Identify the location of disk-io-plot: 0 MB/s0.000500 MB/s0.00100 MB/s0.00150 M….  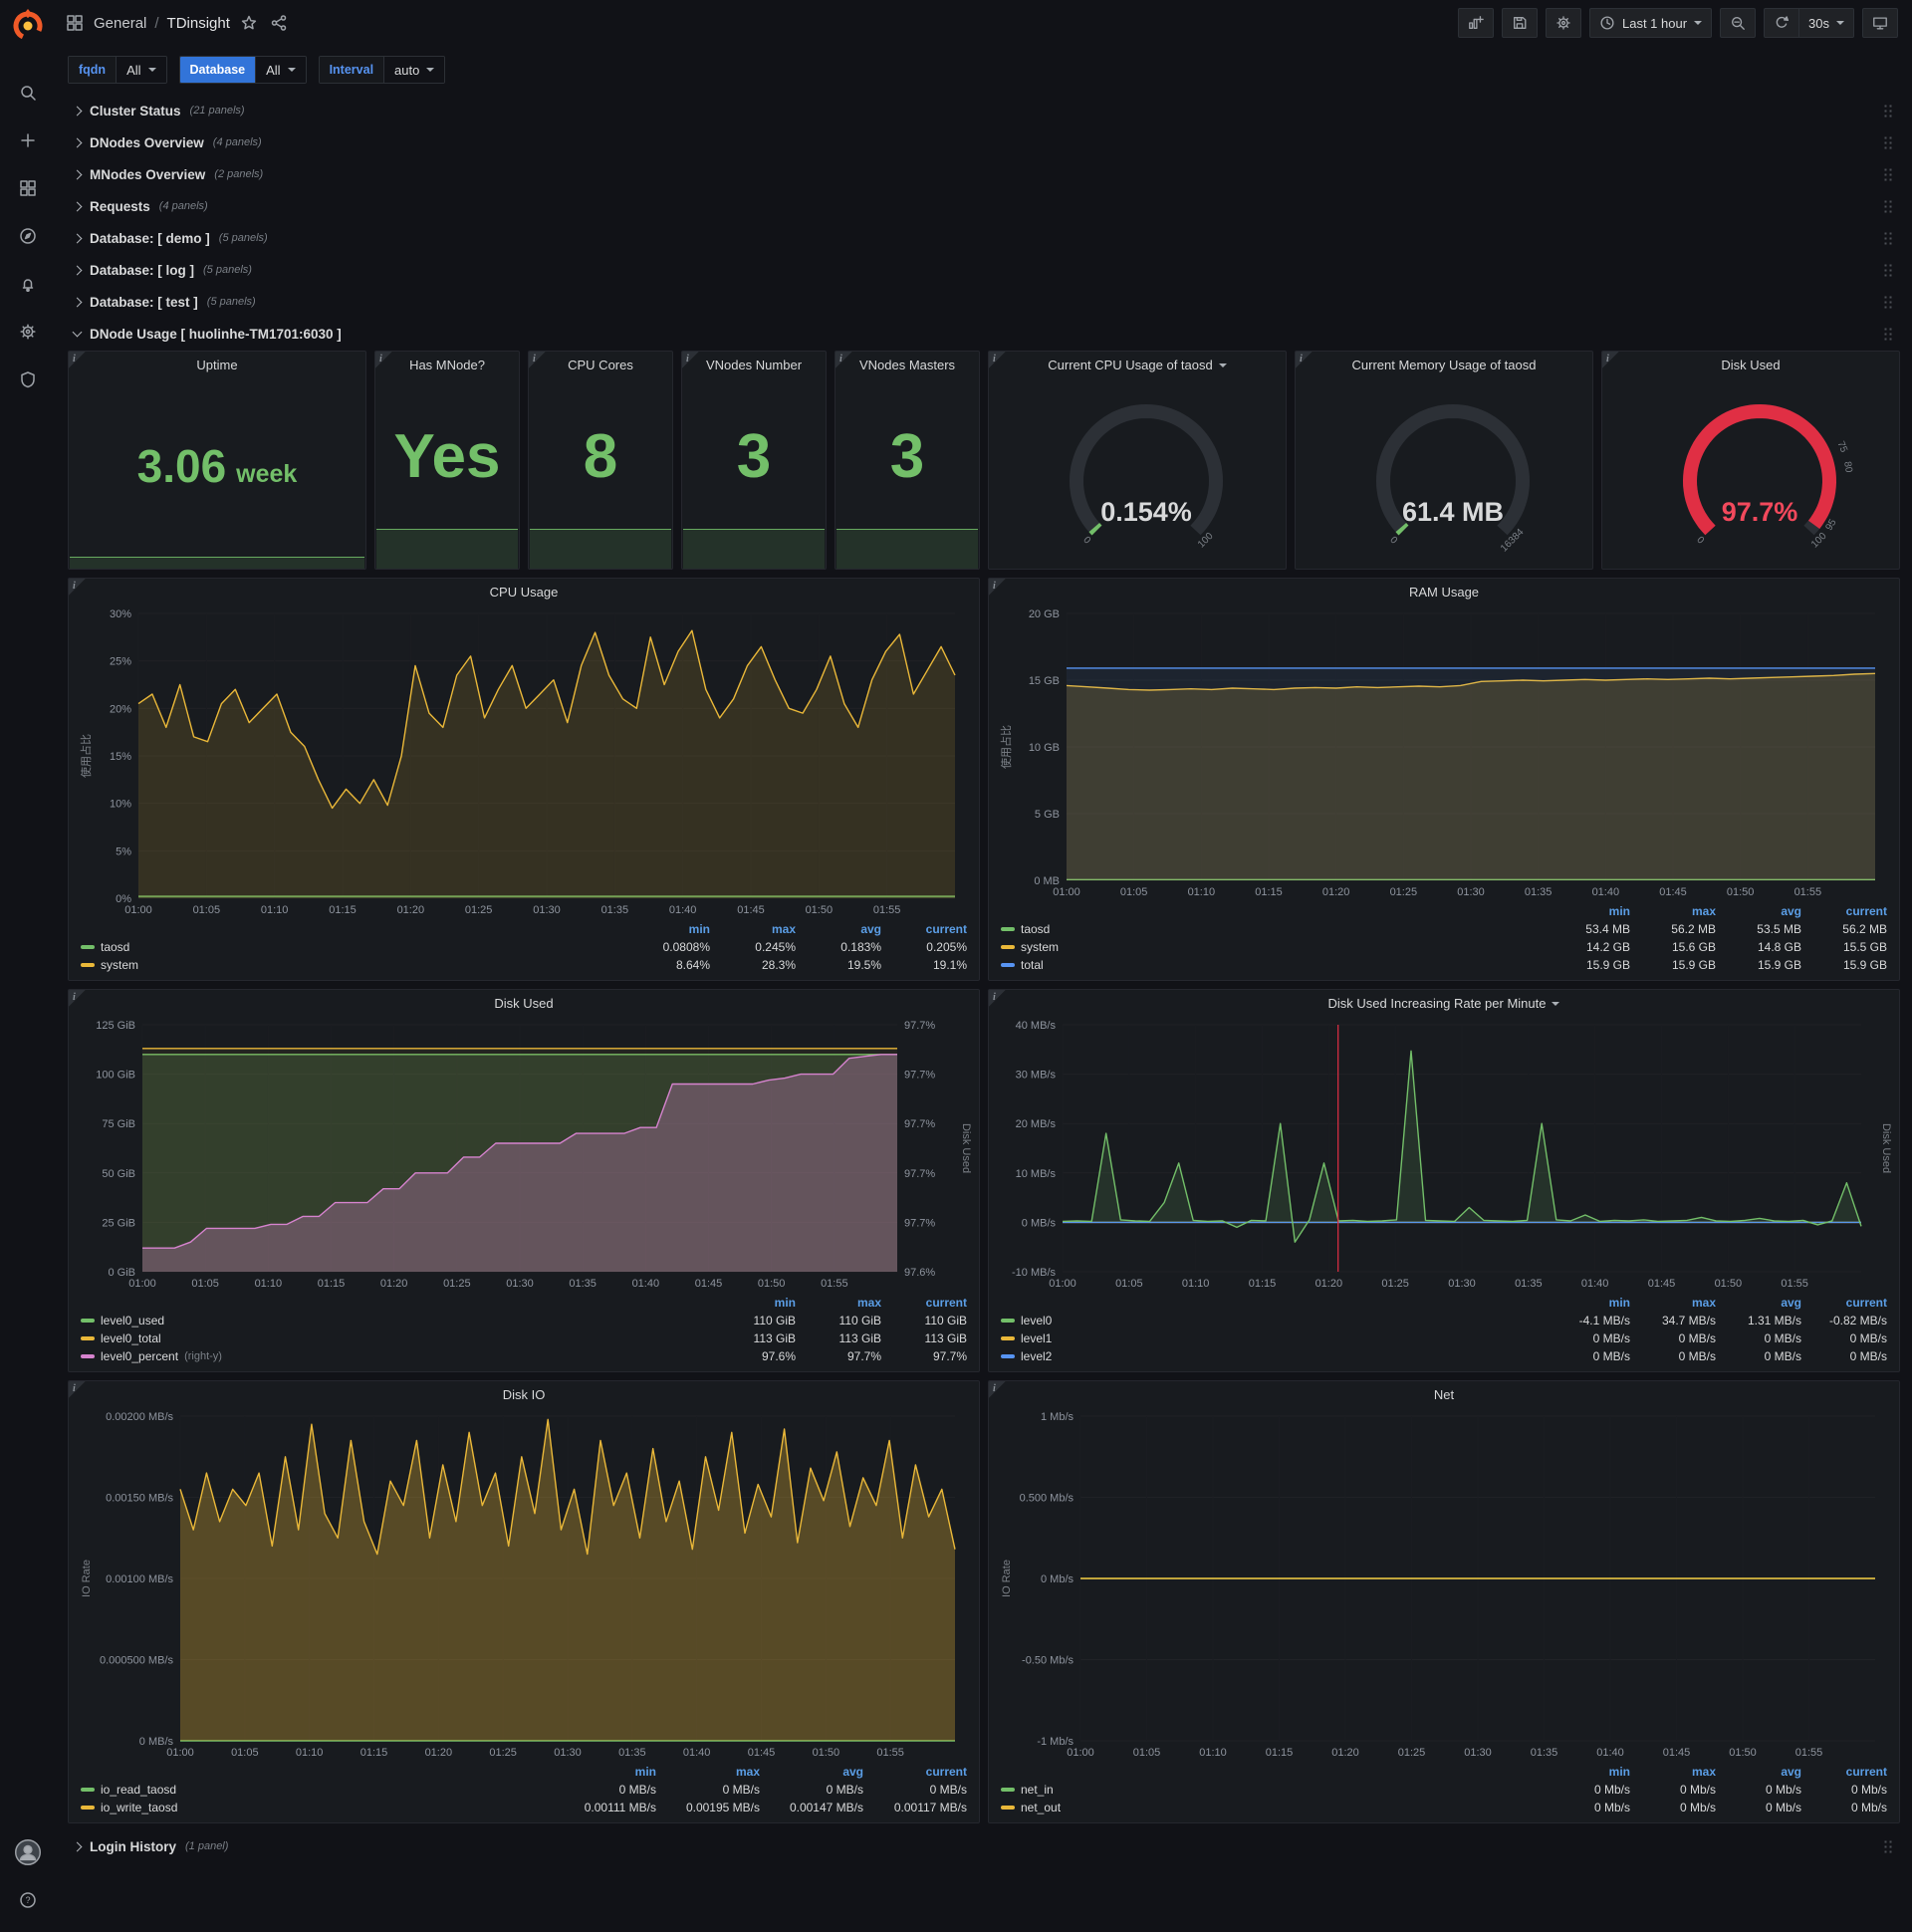
(524, 1584).